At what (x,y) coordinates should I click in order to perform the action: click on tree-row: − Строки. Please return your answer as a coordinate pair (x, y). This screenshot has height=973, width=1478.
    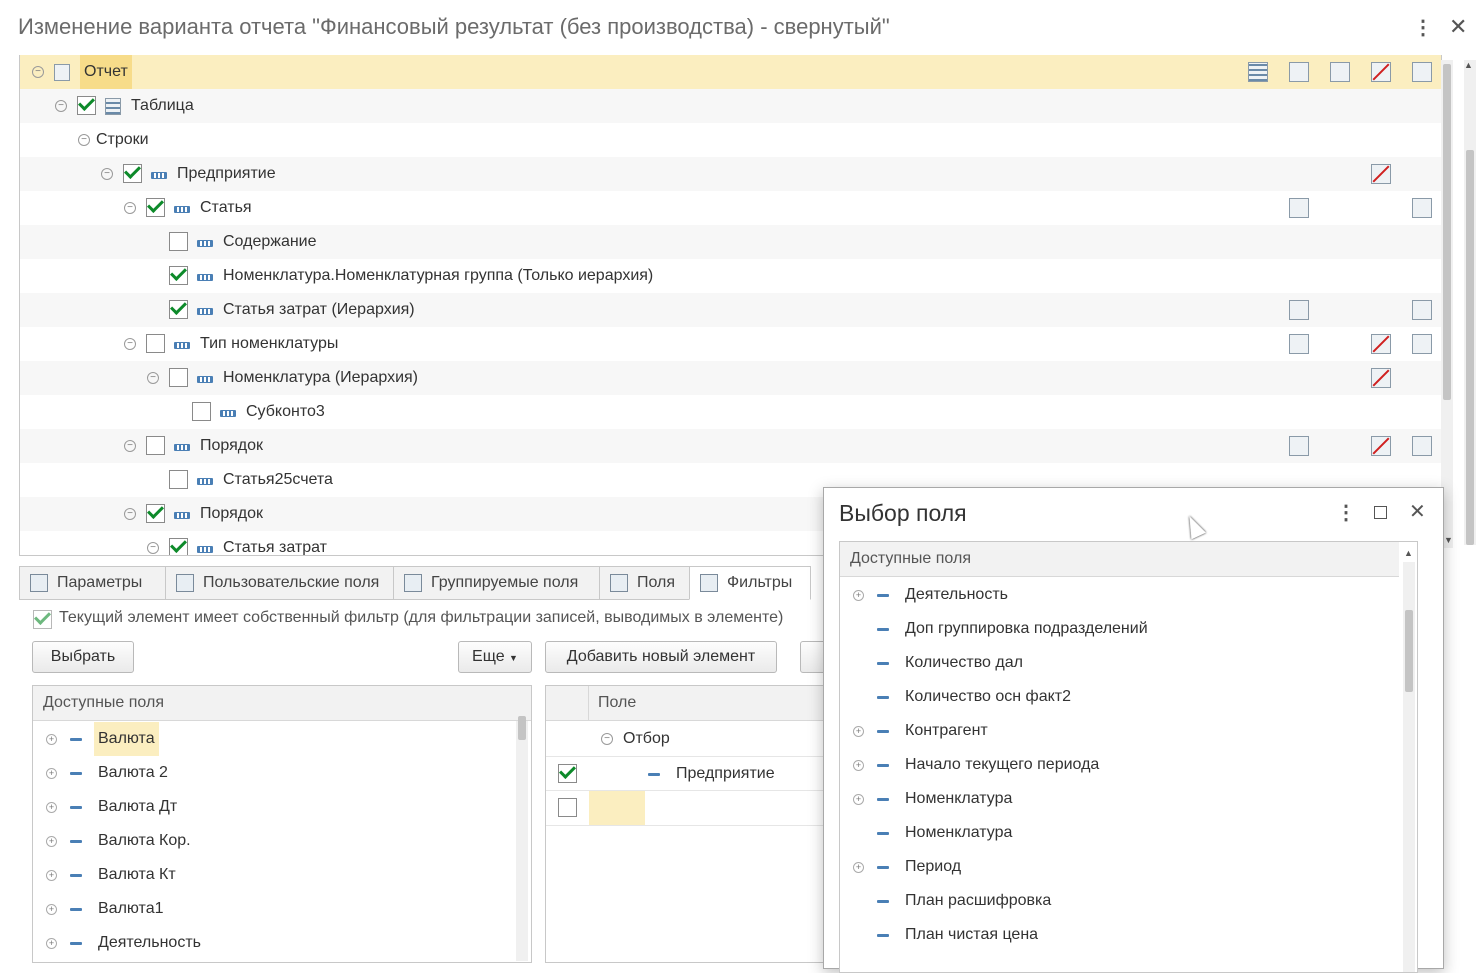
    Looking at the image, I should click on (730, 140).